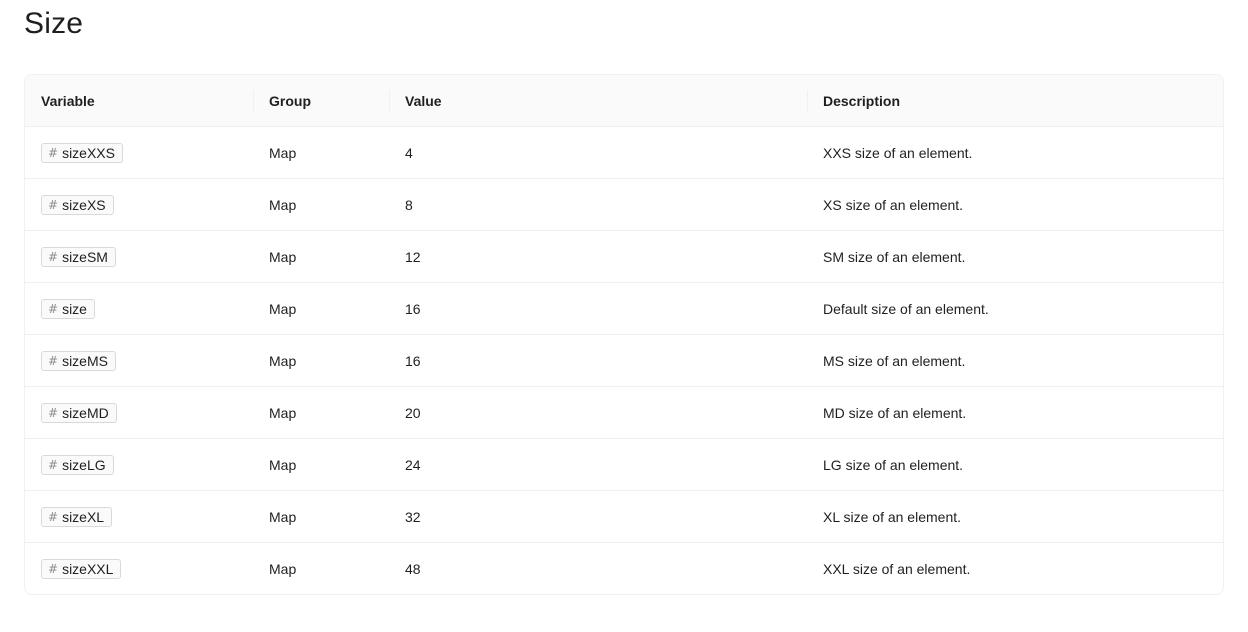 This screenshot has height=632, width=1248. I want to click on variable-cell: # sizeMS, so click(139, 360).